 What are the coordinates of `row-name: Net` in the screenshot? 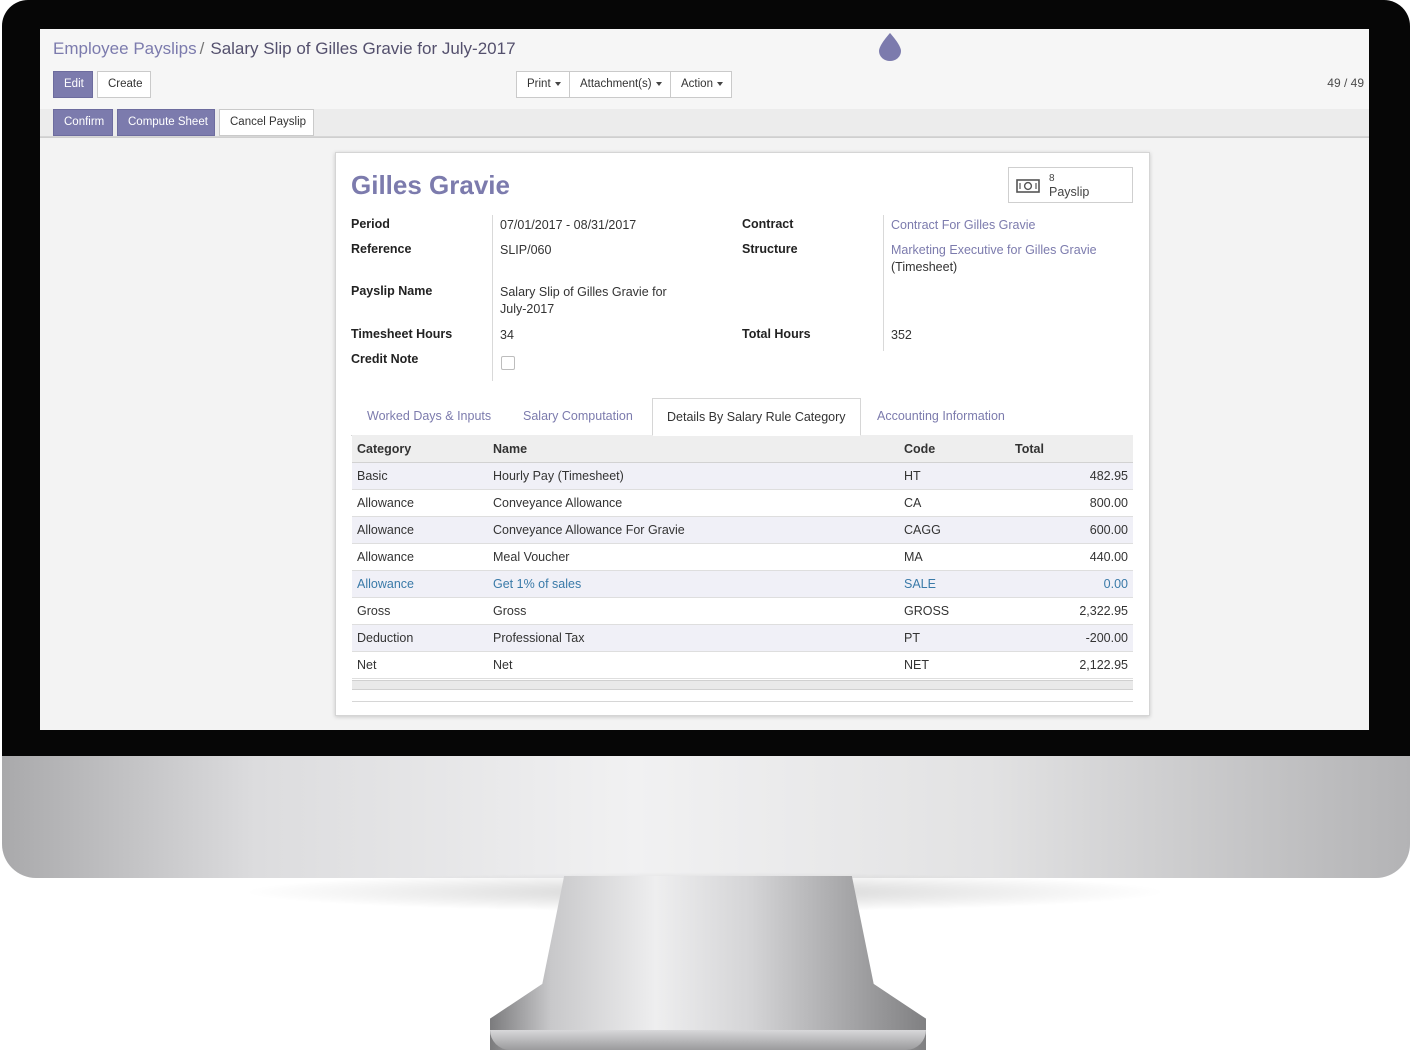 It's located at (693, 665).